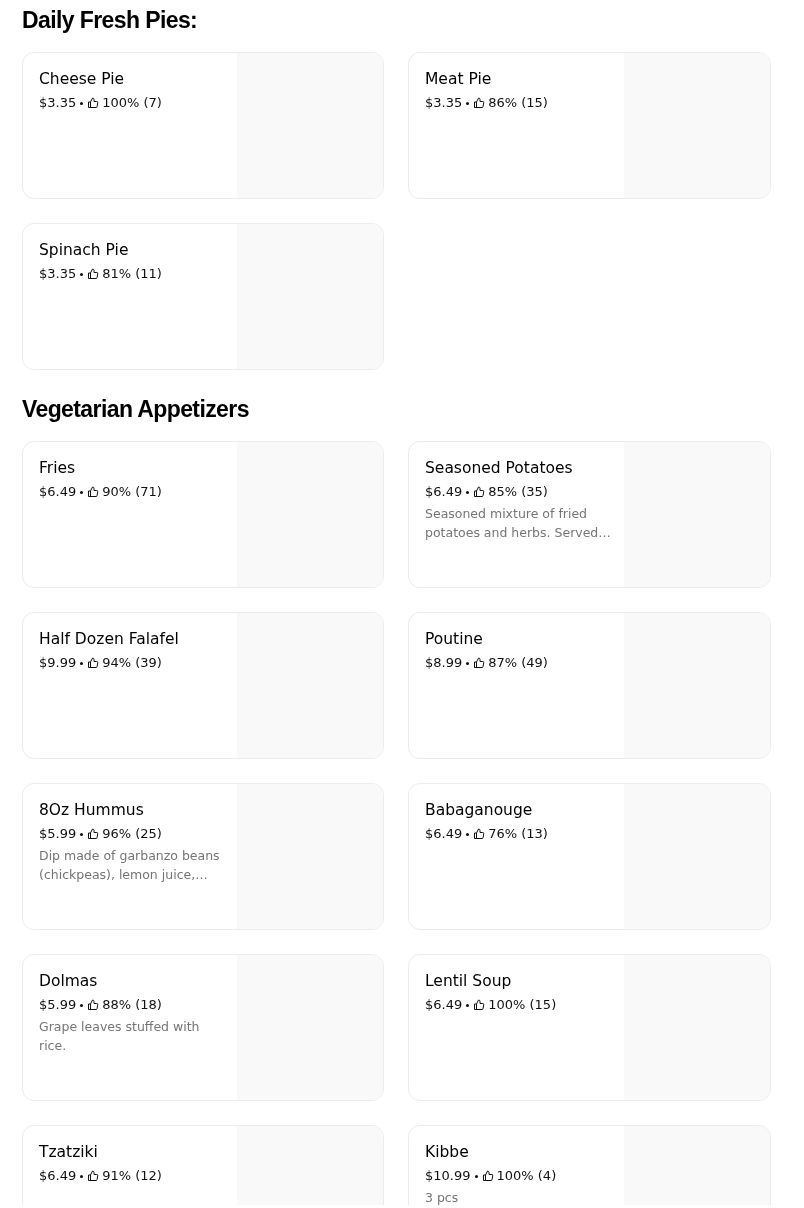 The height and width of the screenshot is (1208, 804). I want to click on item-rating: 100% (4), so click(526, 1176).